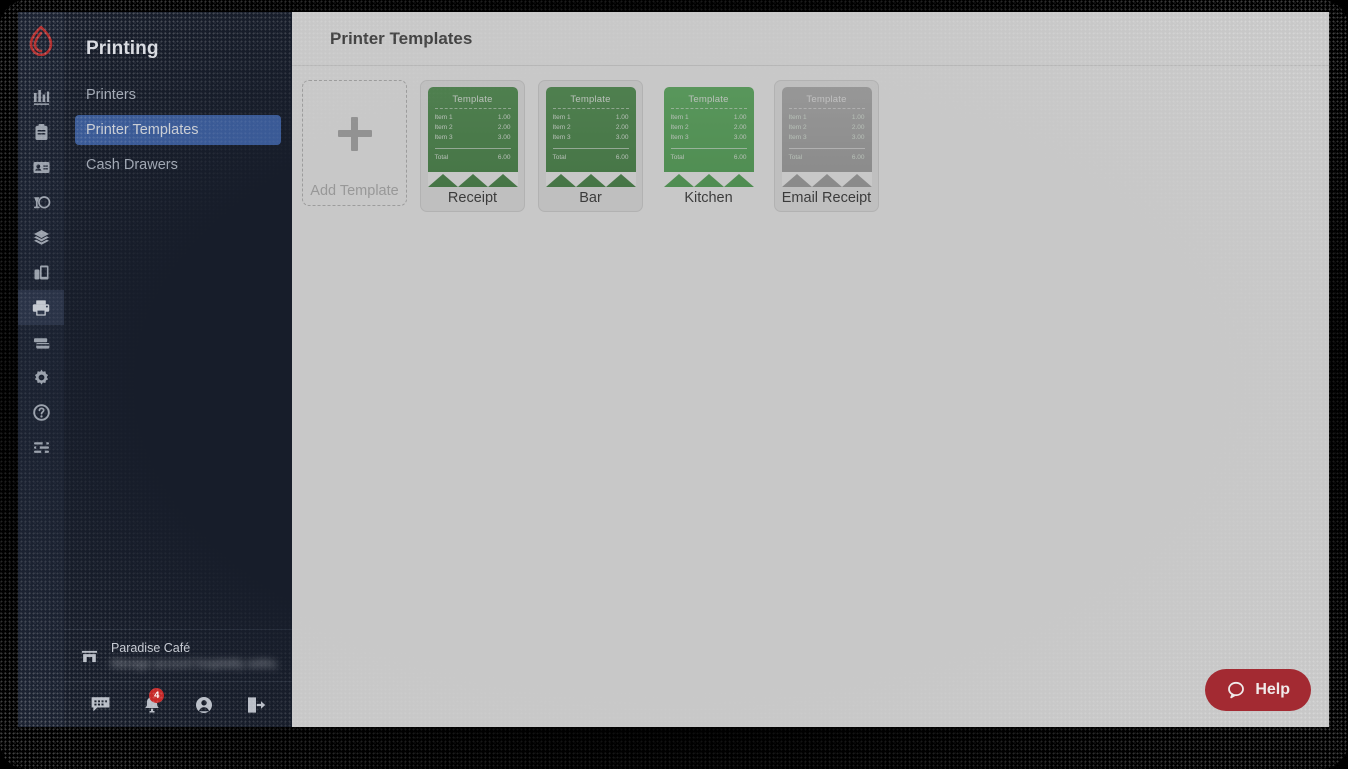 Image resolution: width=1348 pixels, height=769 pixels. What do you see at coordinates (708, 198) in the screenshot?
I see `template-card-label: Kitchen` at bounding box center [708, 198].